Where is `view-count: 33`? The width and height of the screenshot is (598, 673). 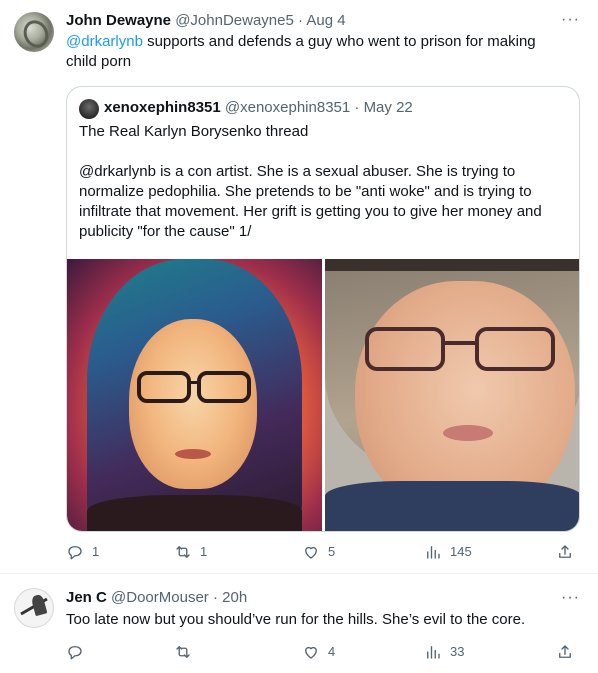 view-count: 33 is located at coordinates (457, 651).